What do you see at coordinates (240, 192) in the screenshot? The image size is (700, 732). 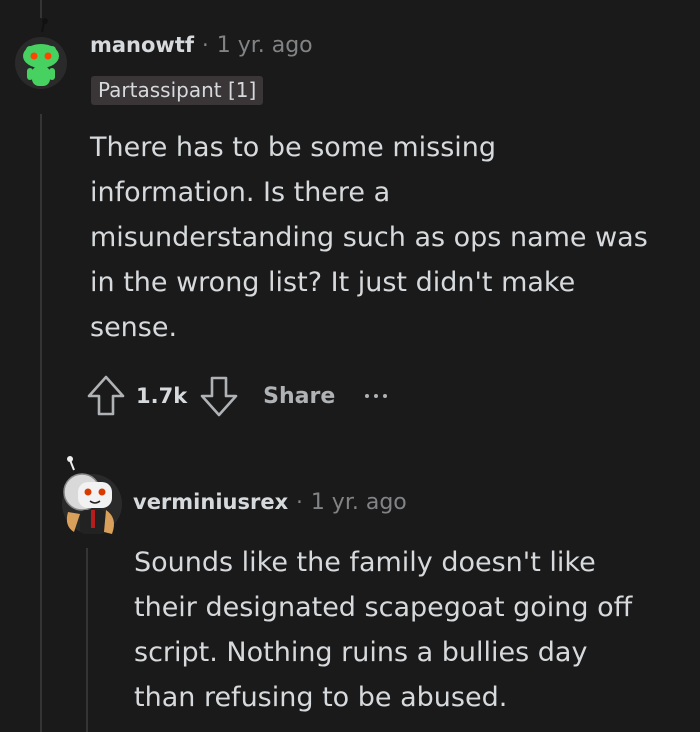 I see `comment-body-line: information. Is there a` at bounding box center [240, 192].